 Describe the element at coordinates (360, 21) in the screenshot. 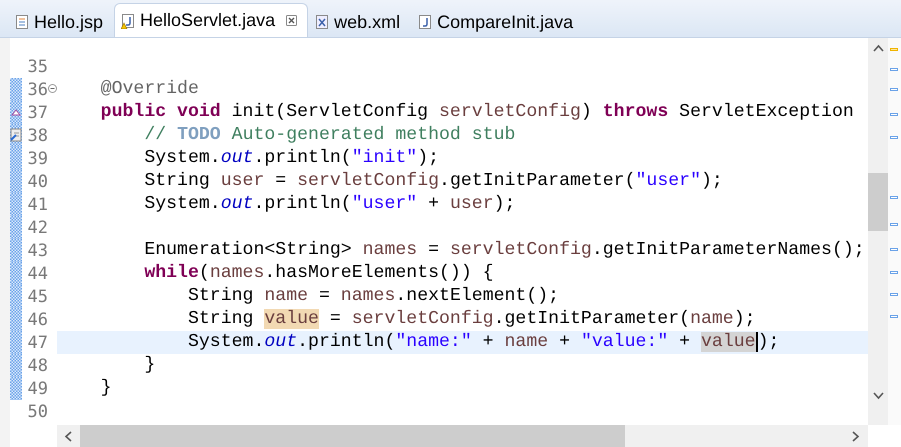

I see `editor-tab: web.xml` at that location.